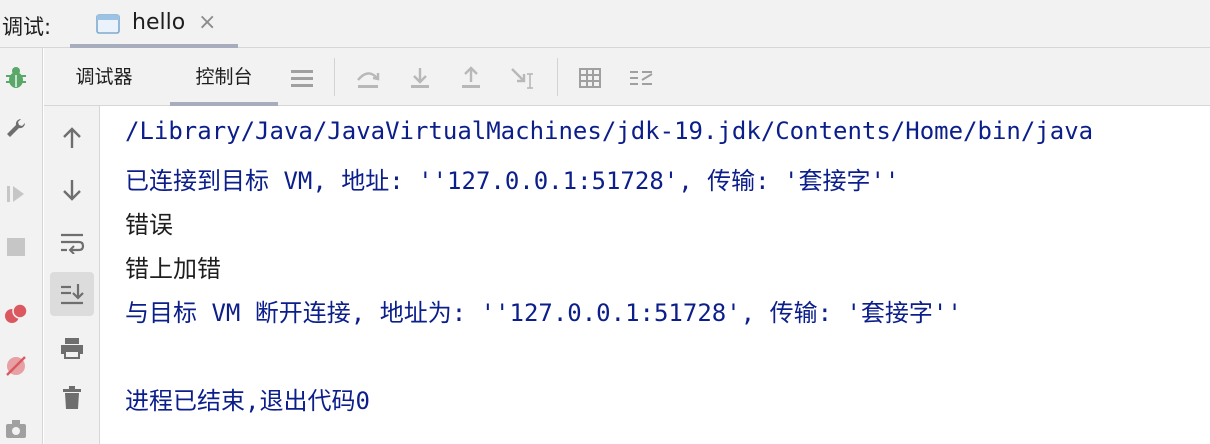  I want to click on console-side-actions, so click(72, 275).